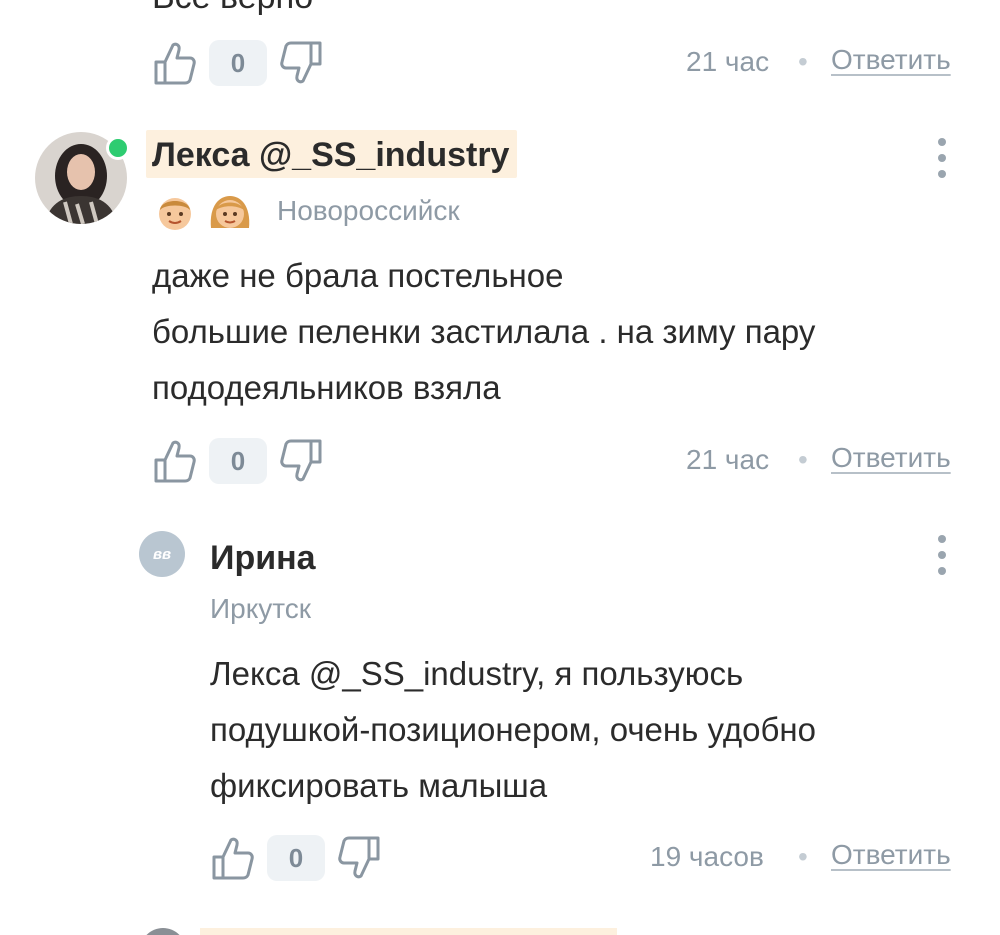  What do you see at coordinates (500, 858) in the screenshot?
I see `comment-actions: 0 19 часов • Ответить` at bounding box center [500, 858].